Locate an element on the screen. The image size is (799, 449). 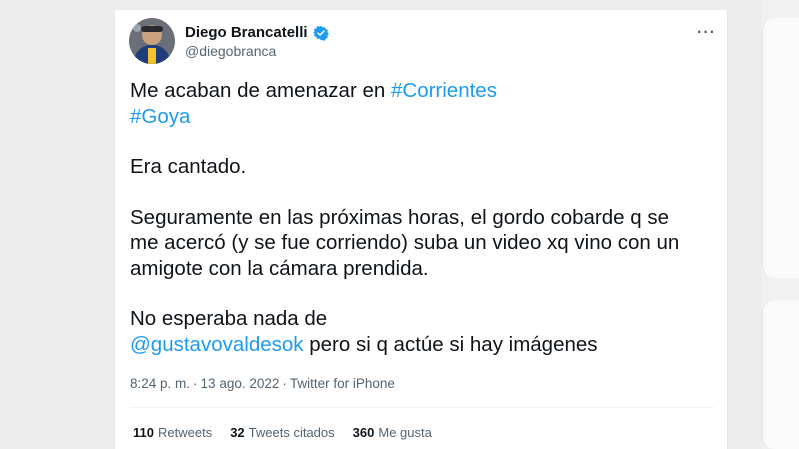
retweets-count: 110 is located at coordinates (143, 432).